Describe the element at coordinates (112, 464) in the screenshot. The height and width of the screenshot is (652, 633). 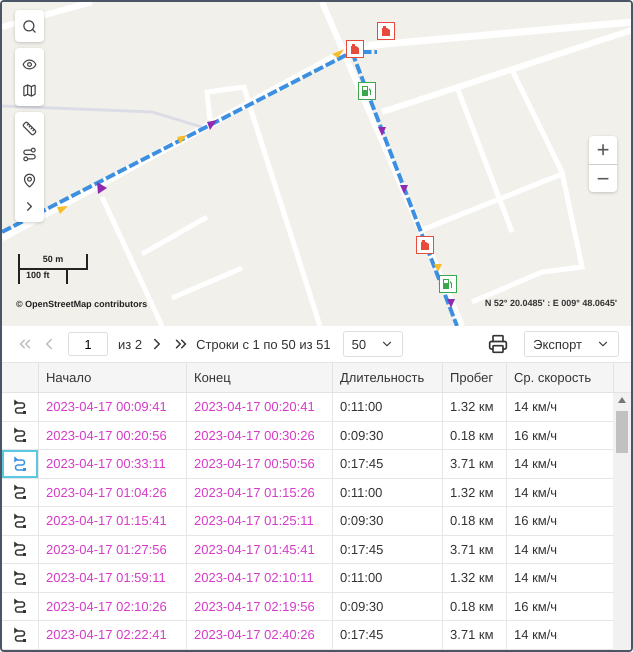
I see `start-time-link: 2023-04-17 00:33:11` at that location.